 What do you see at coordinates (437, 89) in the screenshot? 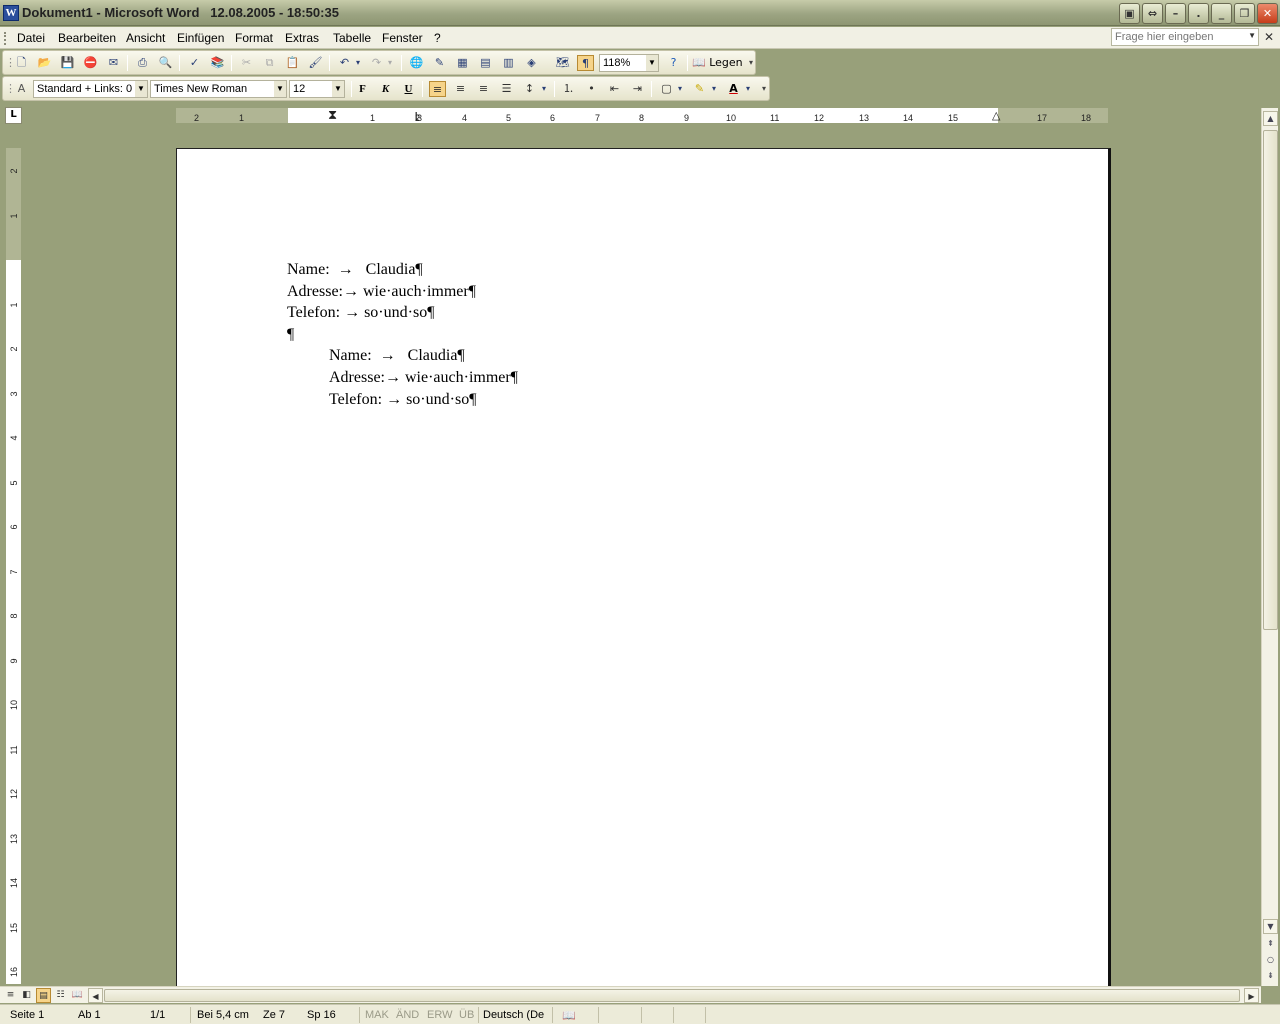
I see `align-left-icon: ≡` at bounding box center [437, 89].